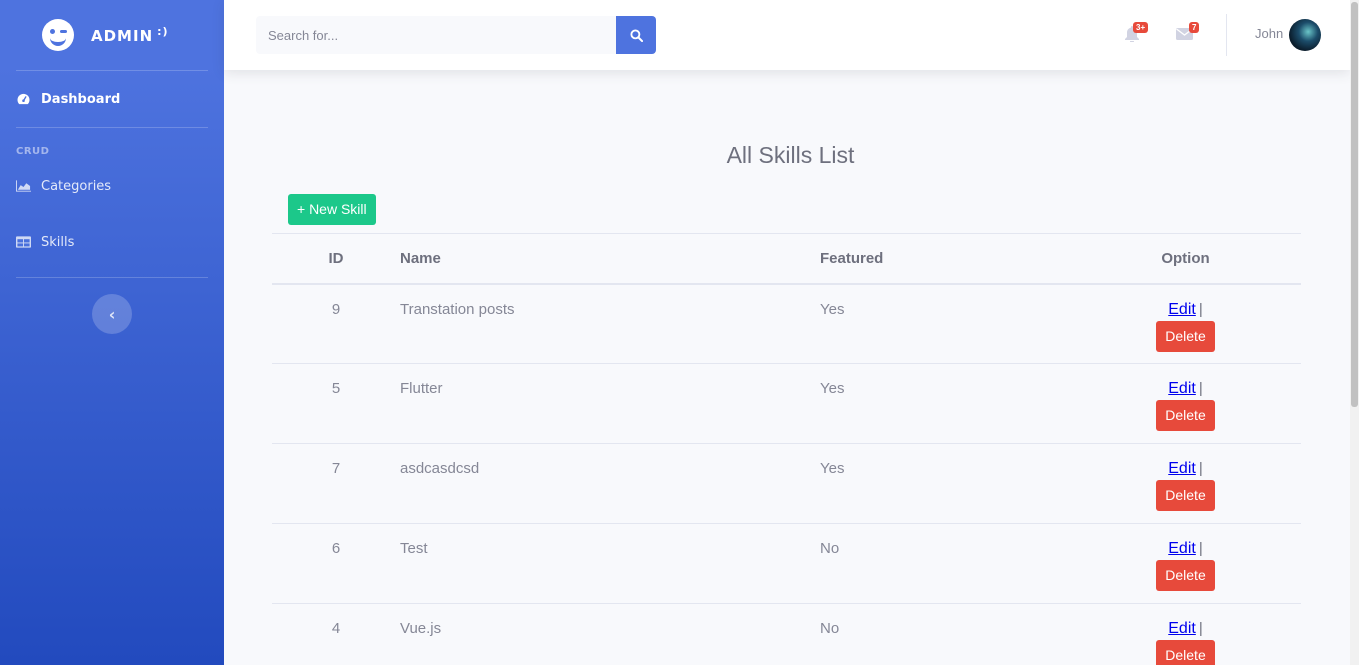 Image resolution: width=1359 pixels, height=665 pixels. Describe the element at coordinates (610, 634) in the screenshot. I see `cell-name: Vue.js` at that location.